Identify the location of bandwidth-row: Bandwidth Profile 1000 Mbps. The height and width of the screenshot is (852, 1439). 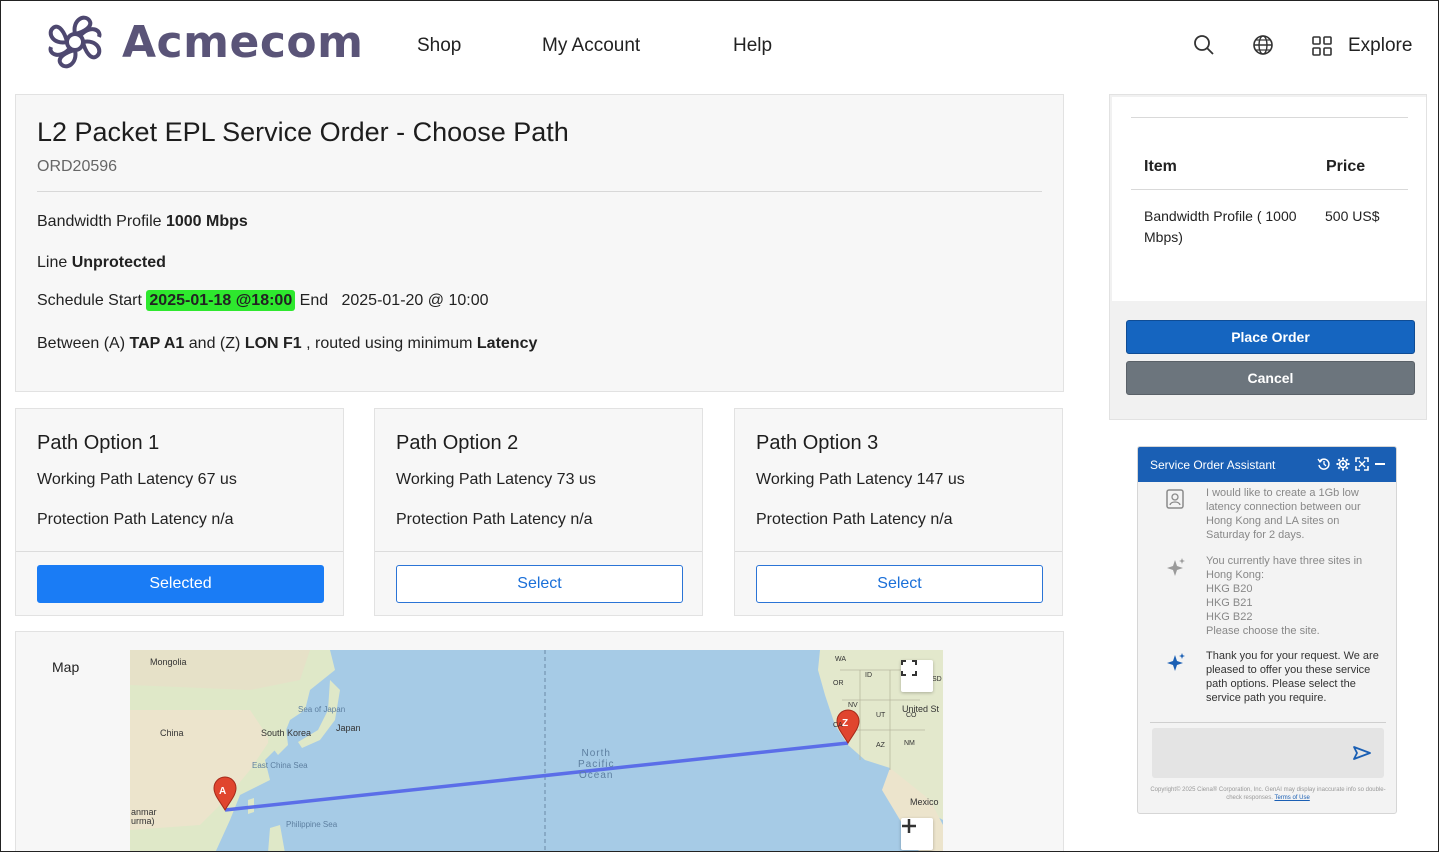
(142, 222).